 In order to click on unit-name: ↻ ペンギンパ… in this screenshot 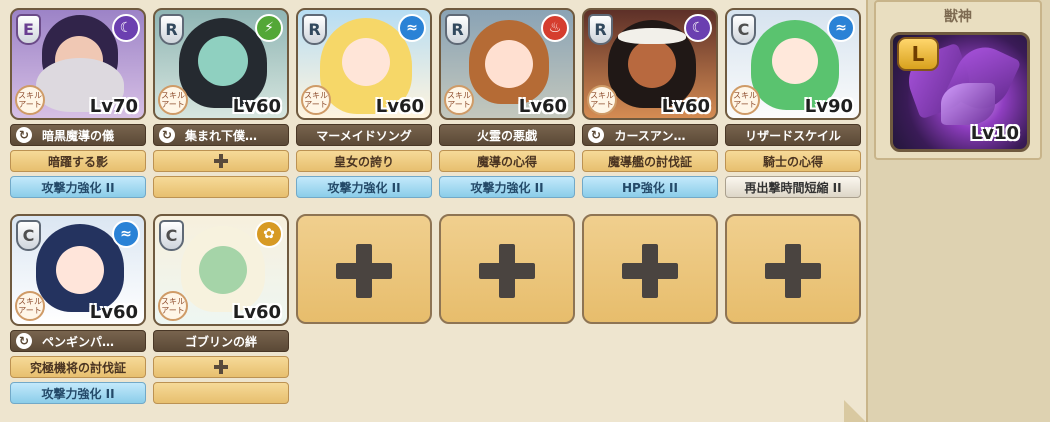, I will do `click(78, 341)`.